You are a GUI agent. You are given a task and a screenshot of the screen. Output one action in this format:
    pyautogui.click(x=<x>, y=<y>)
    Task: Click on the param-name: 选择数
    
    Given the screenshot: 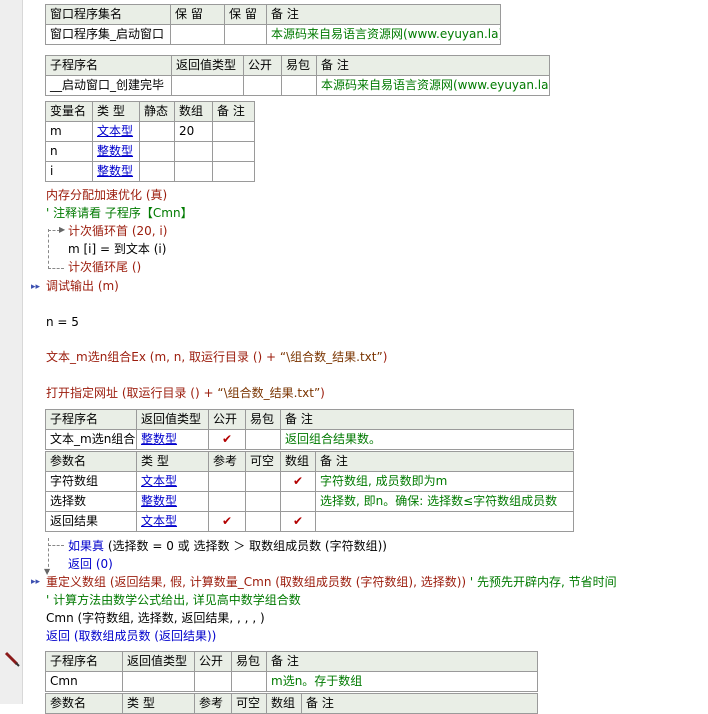 What is the action you would take?
    pyautogui.click(x=91, y=501)
    